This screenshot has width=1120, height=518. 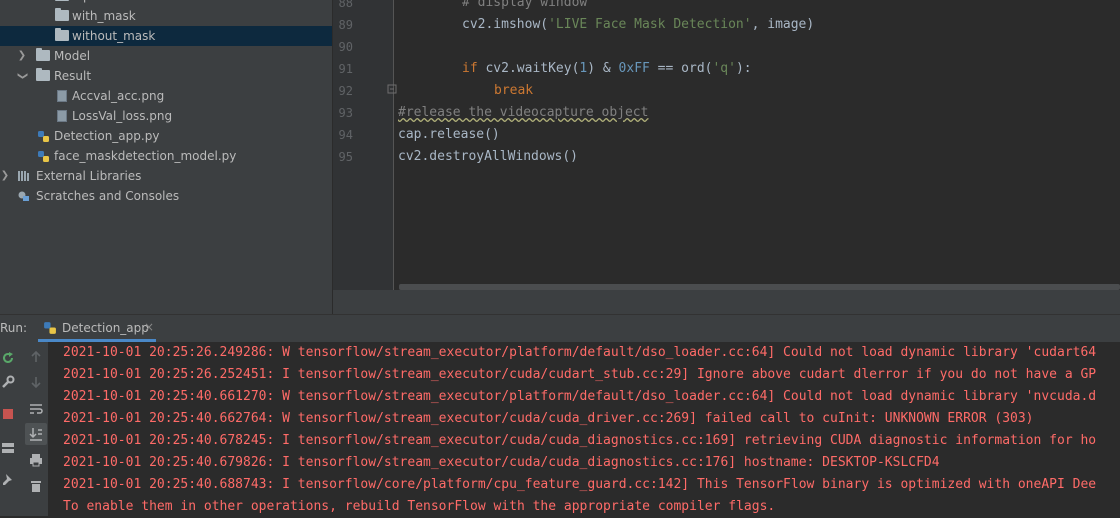 I want to click on wrench-icon, so click(x=8, y=382).